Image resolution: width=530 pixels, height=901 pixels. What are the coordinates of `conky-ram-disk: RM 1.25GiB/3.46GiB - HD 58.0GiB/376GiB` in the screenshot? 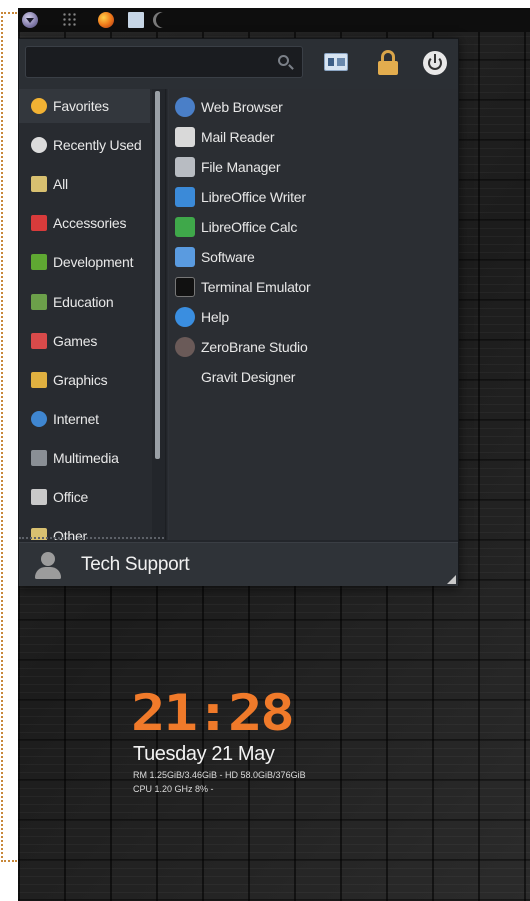 It's located at (219, 775).